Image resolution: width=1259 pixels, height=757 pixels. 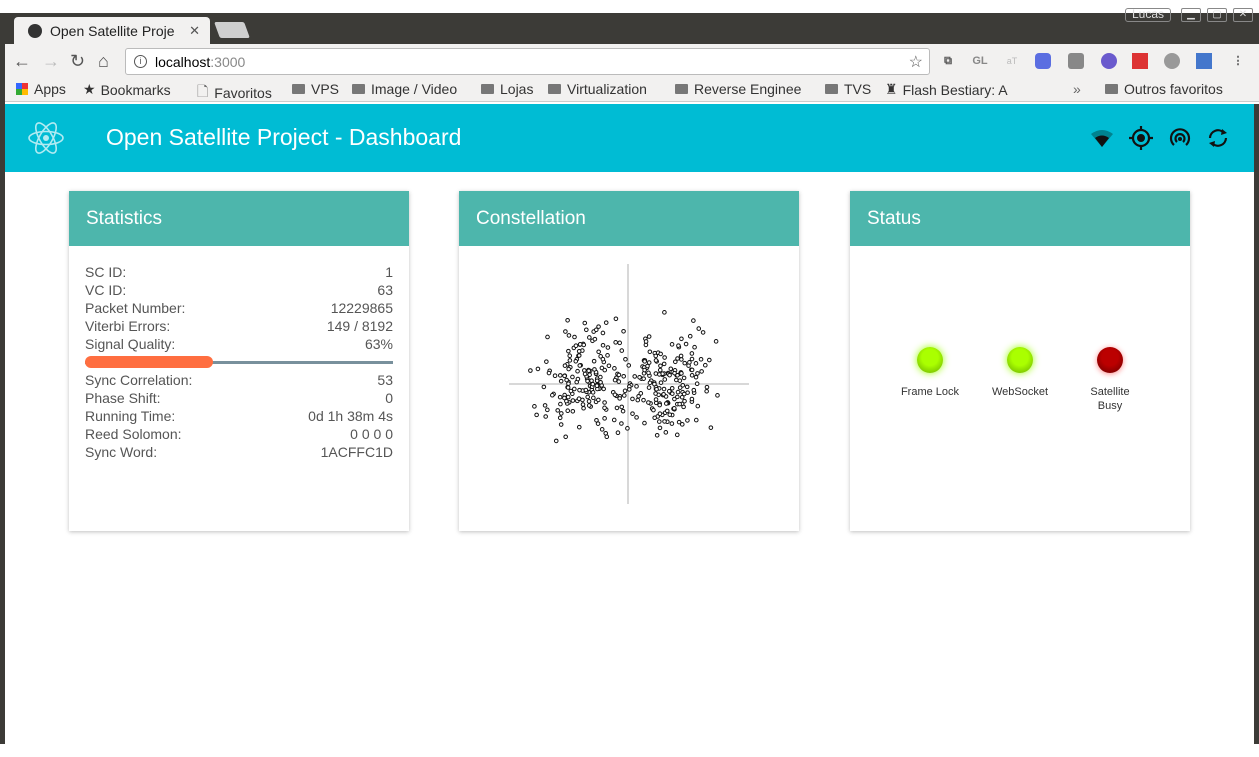 I want to click on bookmark-virtualization: Virtualization, so click(x=597, y=89).